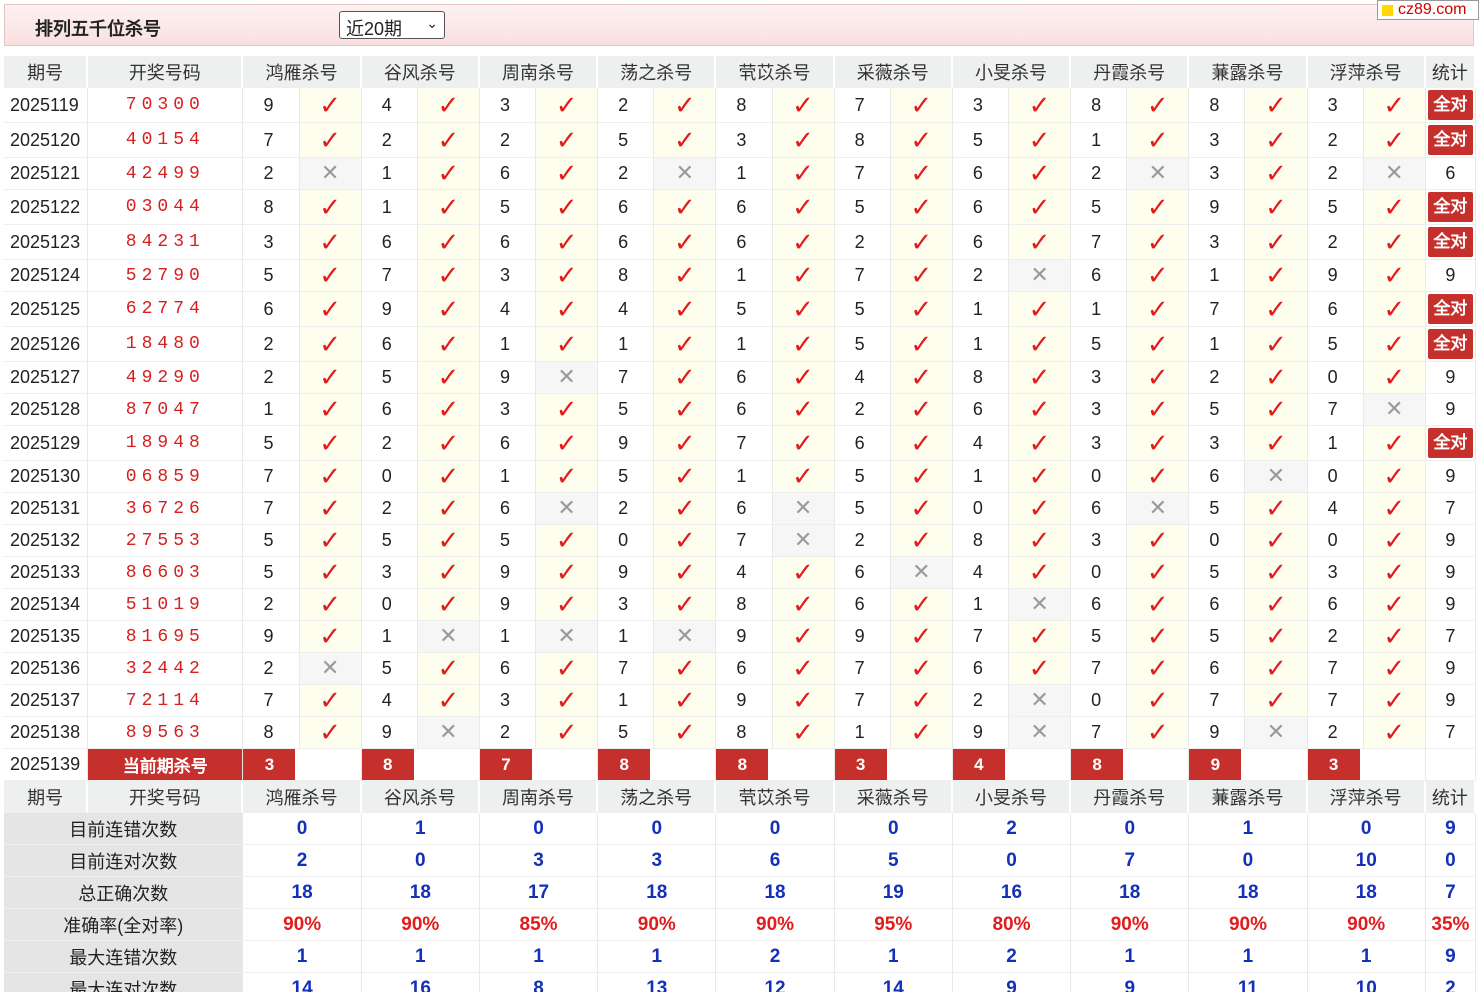  What do you see at coordinates (46, 765) in the screenshot?
I see `current-issue-number: 2025139` at bounding box center [46, 765].